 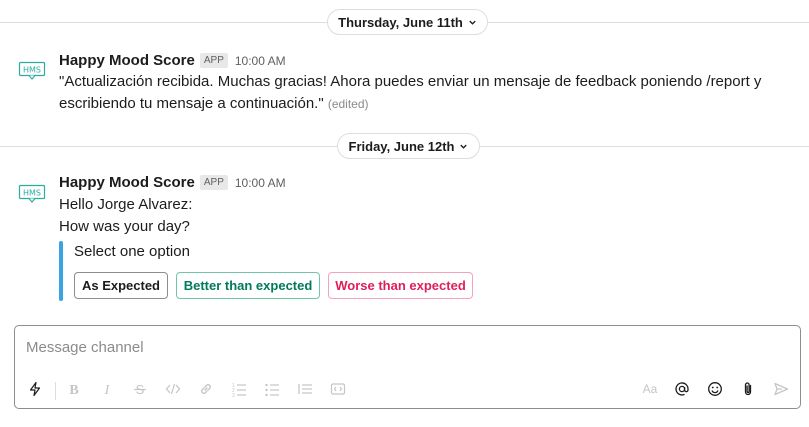 What do you see at coordinates (126, 204) in the screenshot?
I see `message-line-greeting: Hello Jorge Alvarez:` at bounding box center [126, 204].